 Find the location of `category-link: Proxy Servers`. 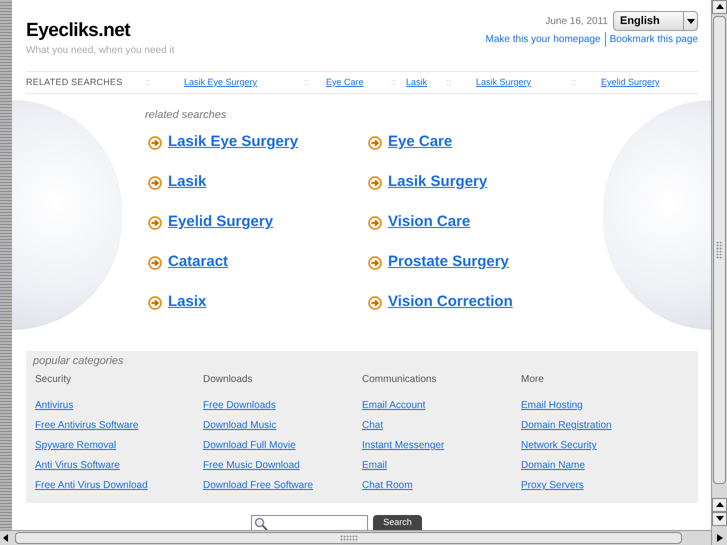

category-link: Proxy Servers is located at coordinates (552, 485).